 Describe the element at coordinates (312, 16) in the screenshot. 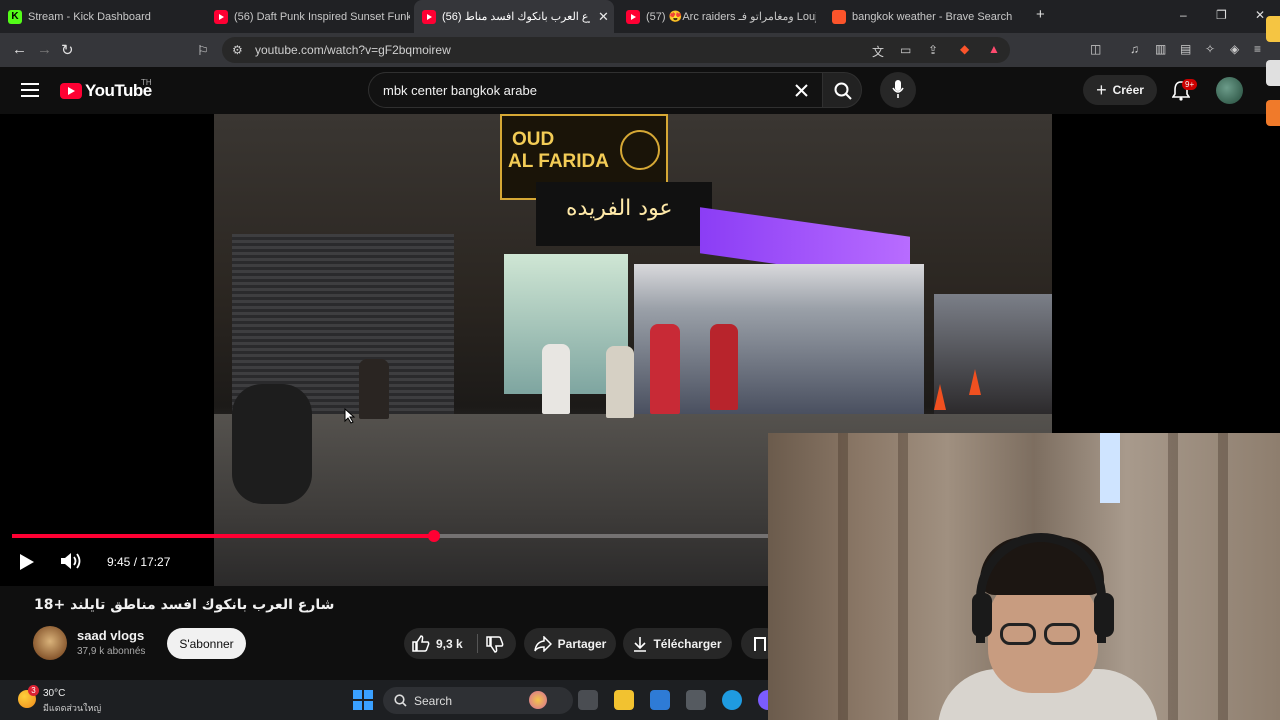

I see `tab-daft-punk: (56) Daft Punk Inspired Sunset Funk |` at that location.